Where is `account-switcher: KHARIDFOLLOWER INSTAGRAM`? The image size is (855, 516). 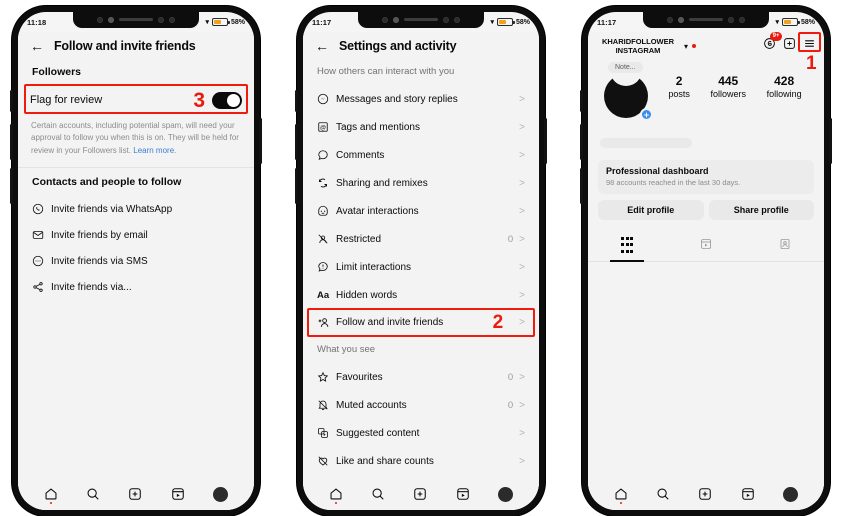 account-switcher: KHARIDFOLLOWER INSTAGRAM is located at coordinates (638, 46).